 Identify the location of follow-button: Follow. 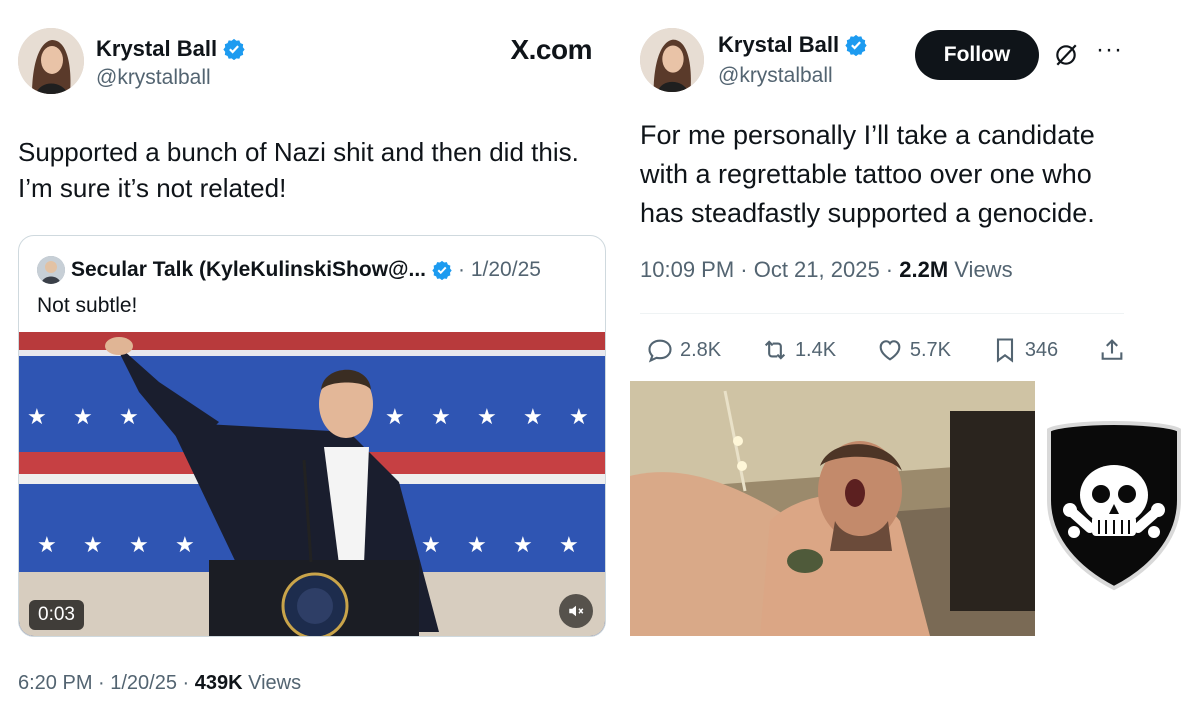
(977, 55).